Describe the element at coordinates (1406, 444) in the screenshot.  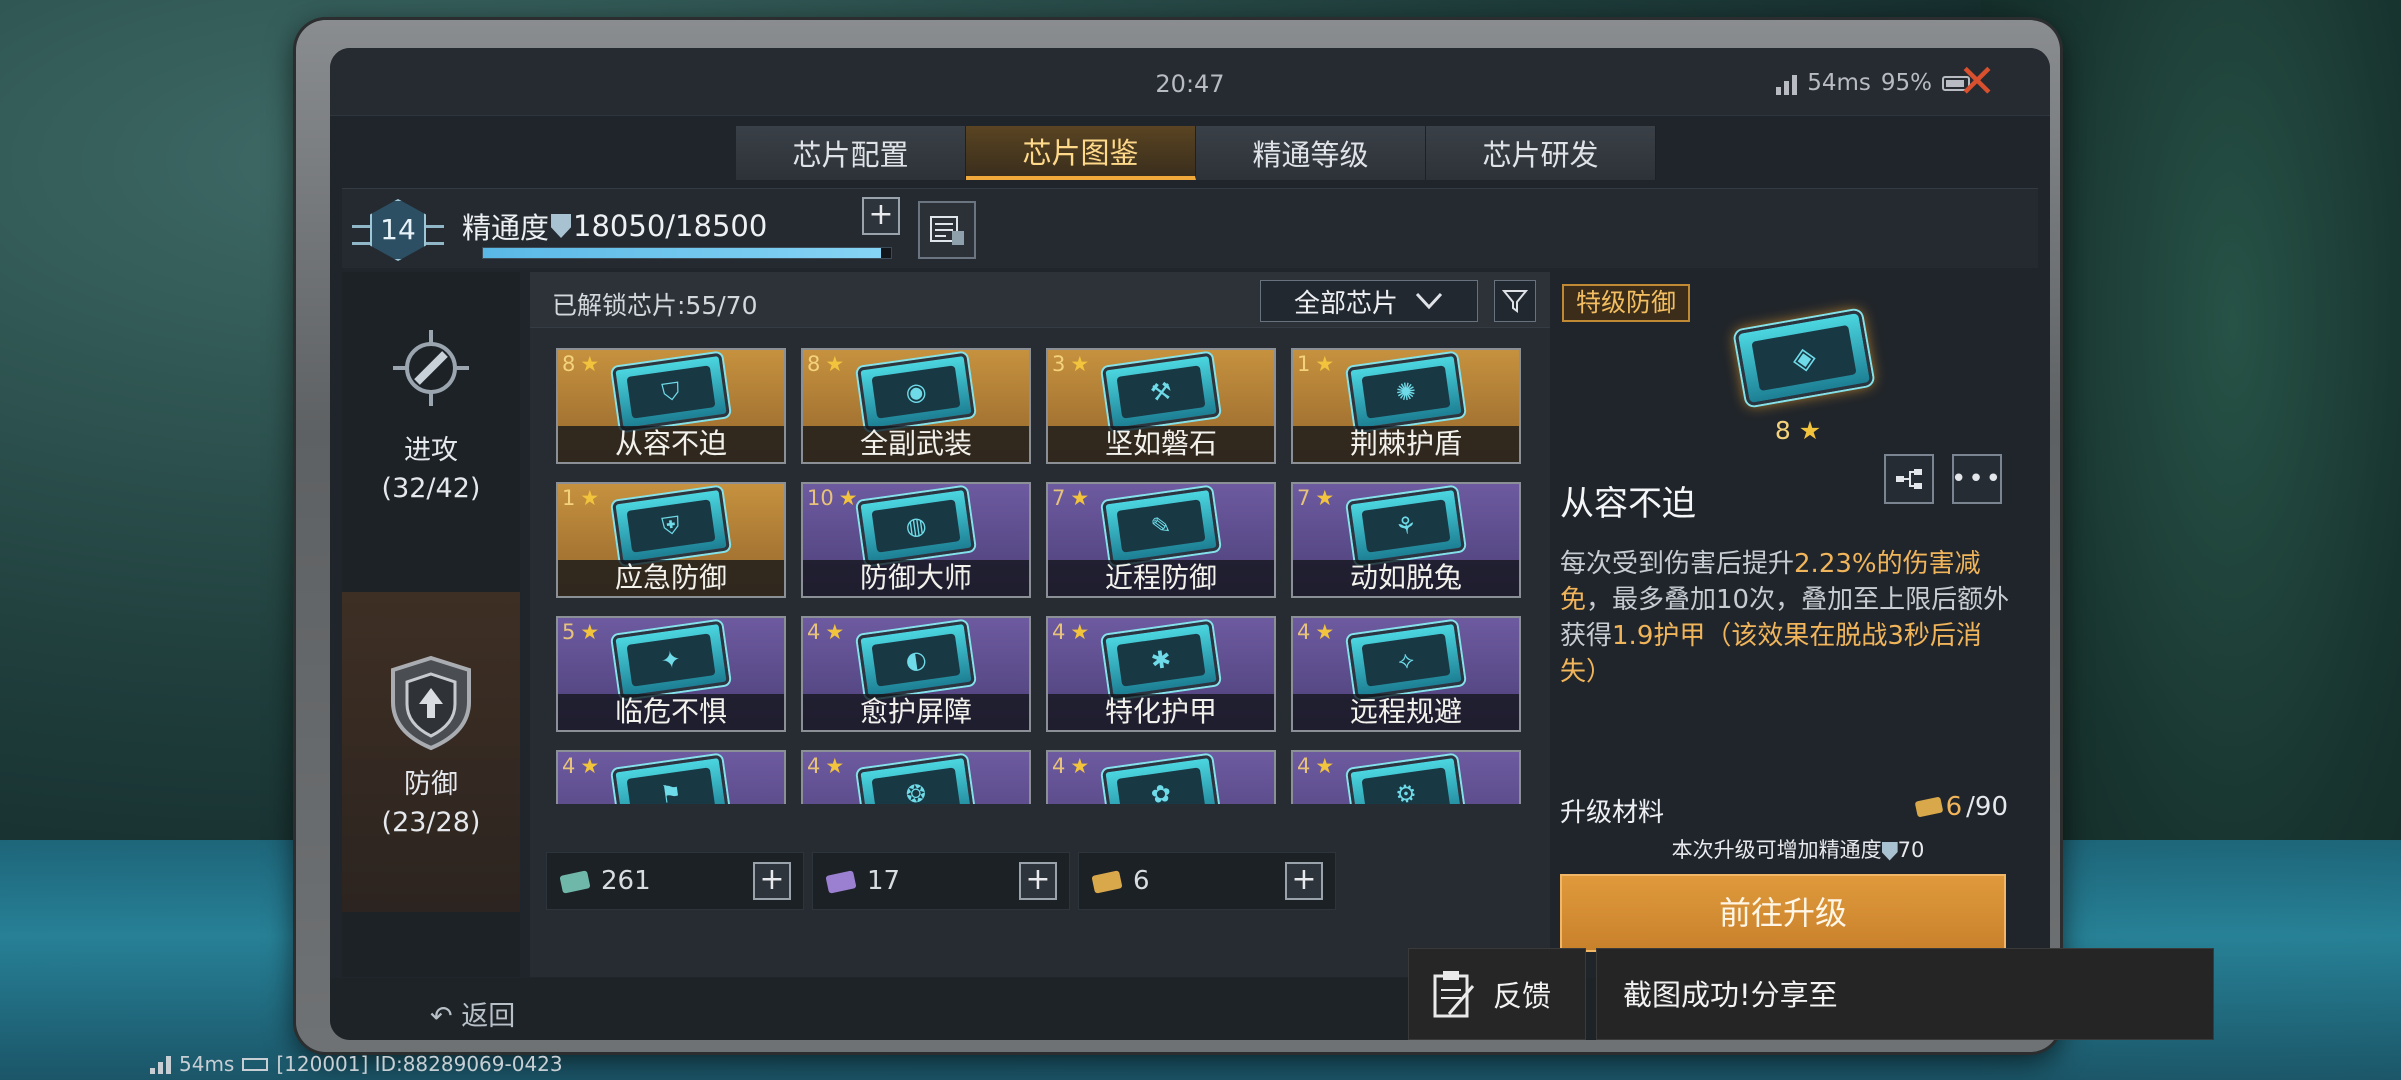
I see `chip-name: 荆棘护盾` at that location.